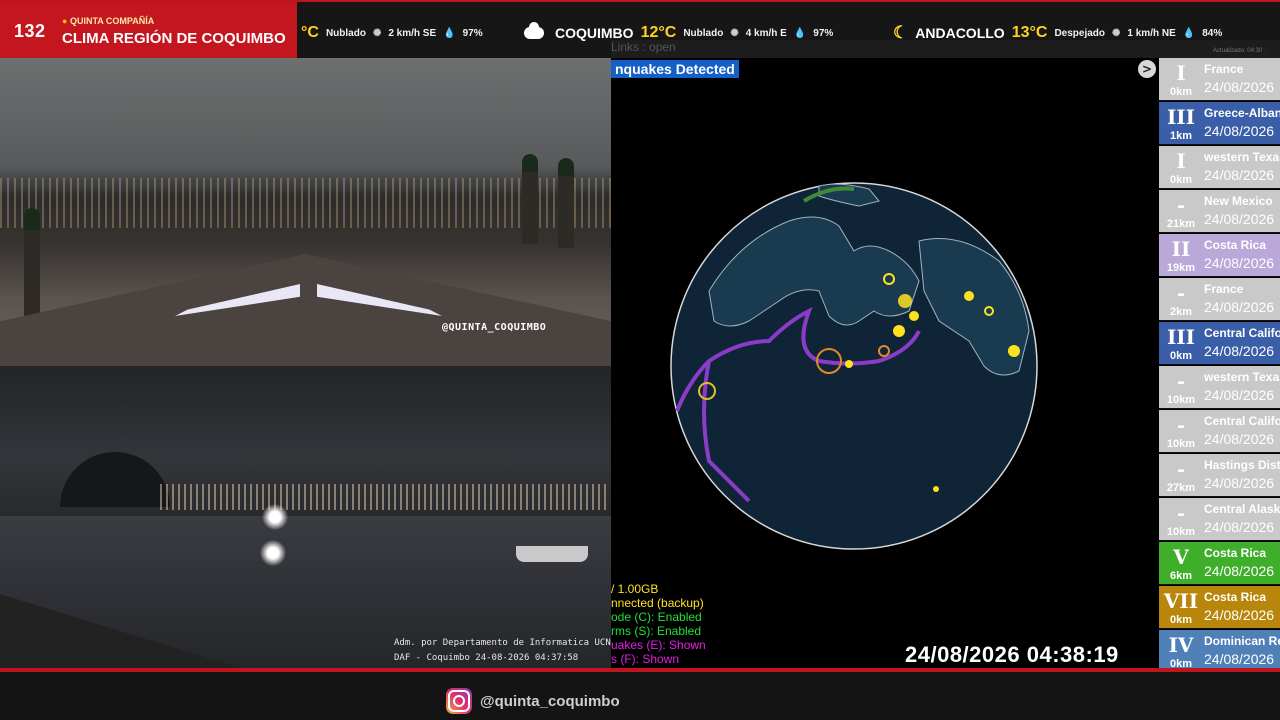 The height and width of the screenshot is (720, 1280). Describe the element at coordinates (1239, 51) in the screenshot. I see `updated-label: Actualizado: 04:30 ·` at that location.